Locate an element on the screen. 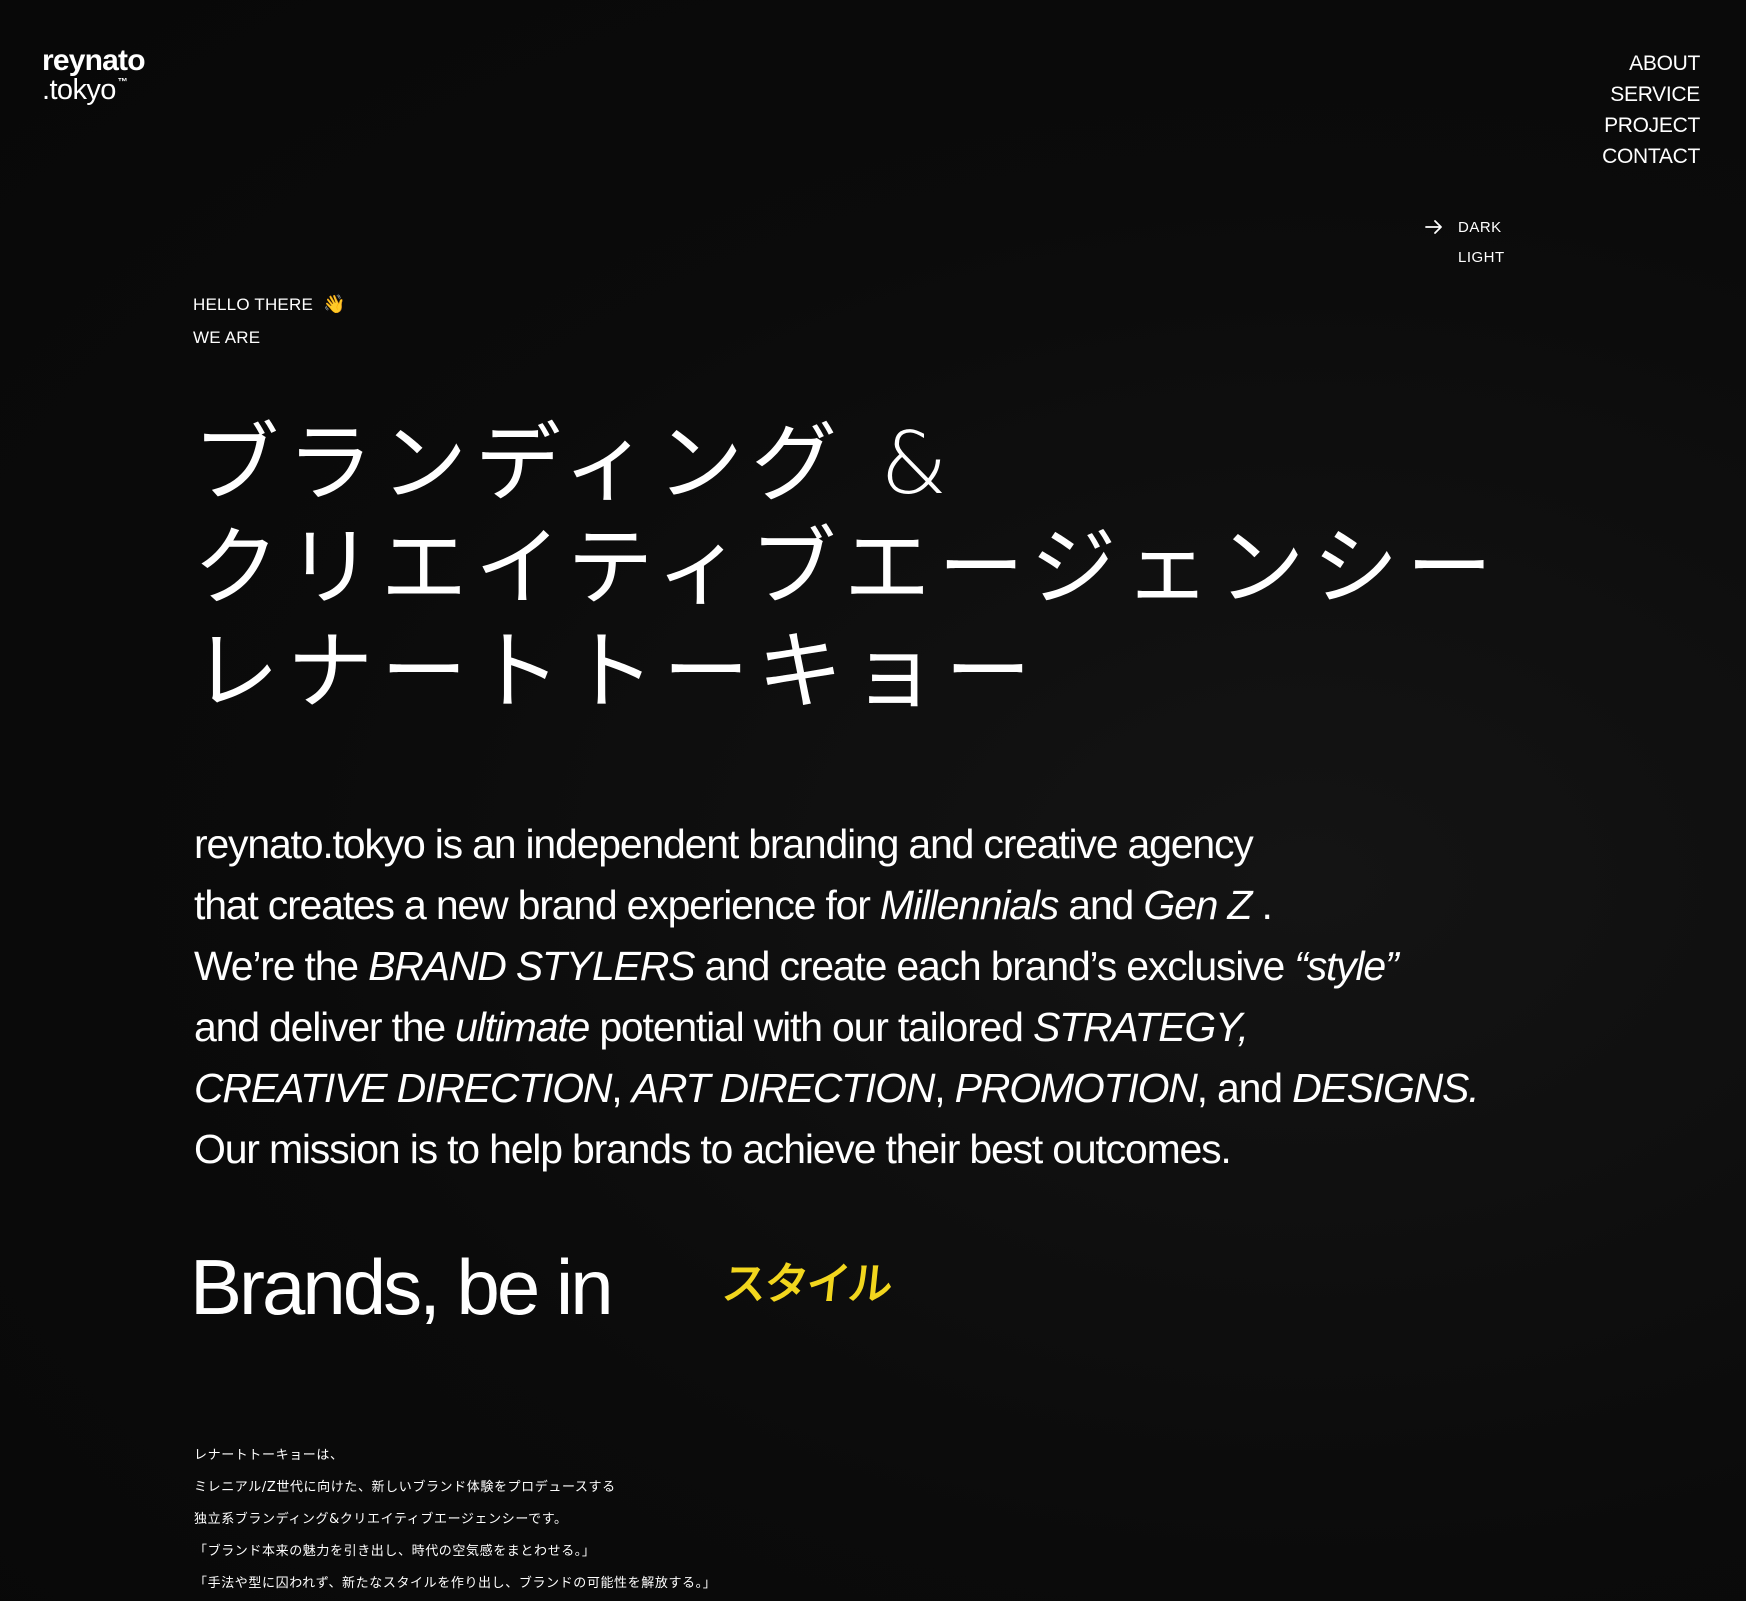  nav-project: PROJECT is located at coordinates (1651, 125).